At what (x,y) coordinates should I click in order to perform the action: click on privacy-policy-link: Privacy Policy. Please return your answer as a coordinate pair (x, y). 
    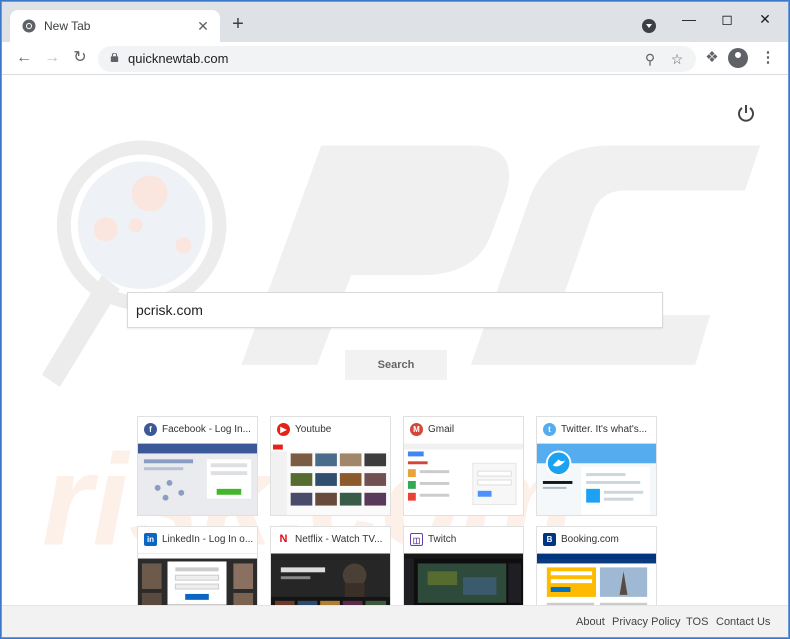
    Looking at the image, I should click on (646, 622).